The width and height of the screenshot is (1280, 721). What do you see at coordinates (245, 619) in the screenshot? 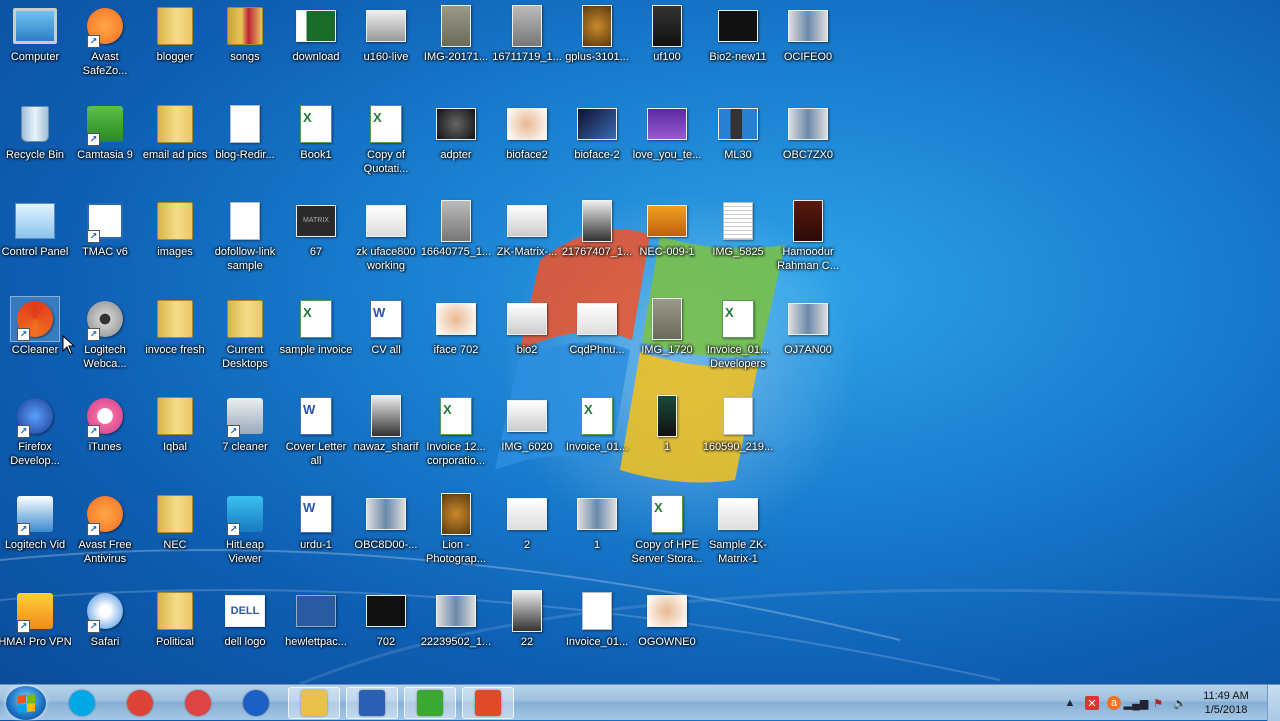
I see `desktop-icon-dell-logo: DELL dell logo` at bounding box center [245, 619].